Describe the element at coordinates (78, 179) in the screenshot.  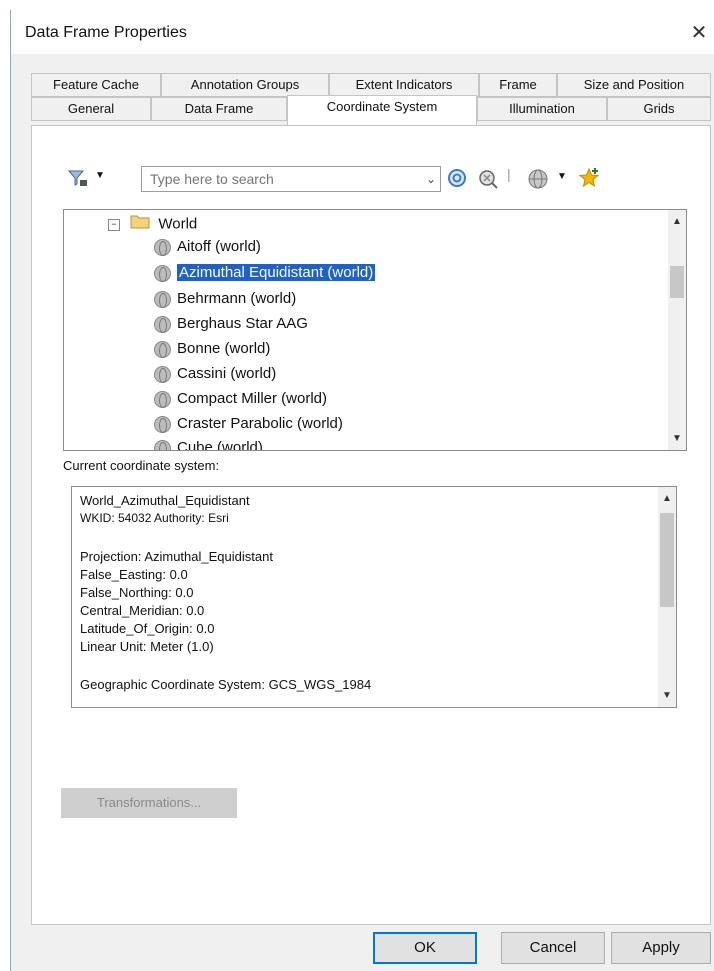
I see `filter-icon` at that location.